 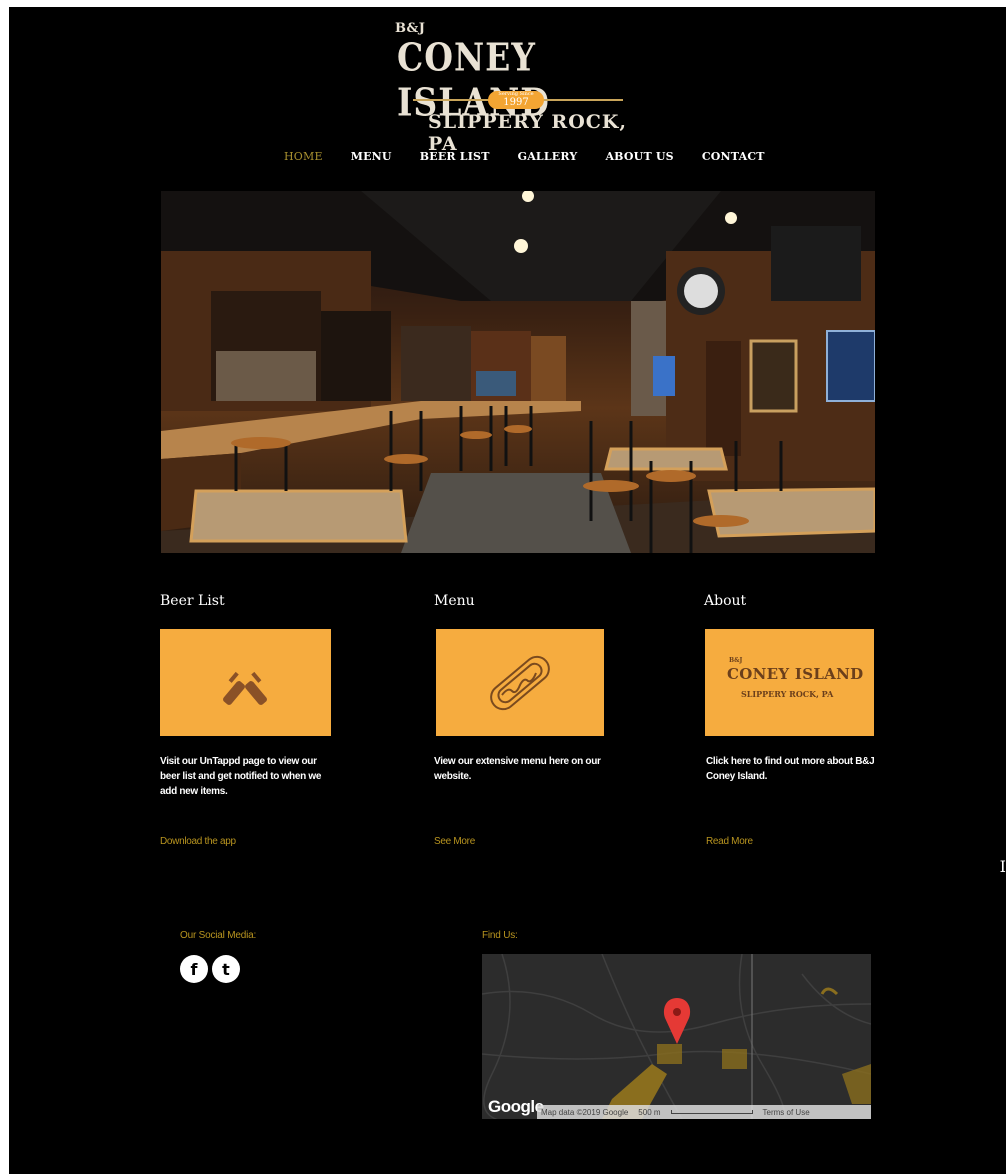 I want to click on nav-contact: CONTACT, so click(x=733, y=159).